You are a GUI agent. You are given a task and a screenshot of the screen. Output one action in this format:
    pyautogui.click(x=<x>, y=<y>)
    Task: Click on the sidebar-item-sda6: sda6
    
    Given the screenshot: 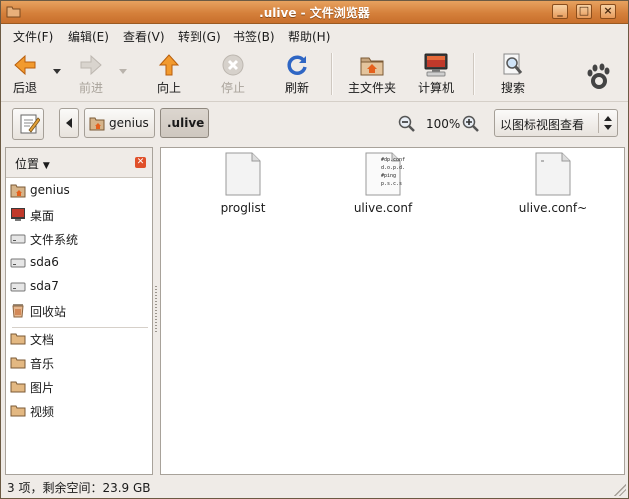 What is the action you would take?
    pyautogui.click(x=79, y=263)
    